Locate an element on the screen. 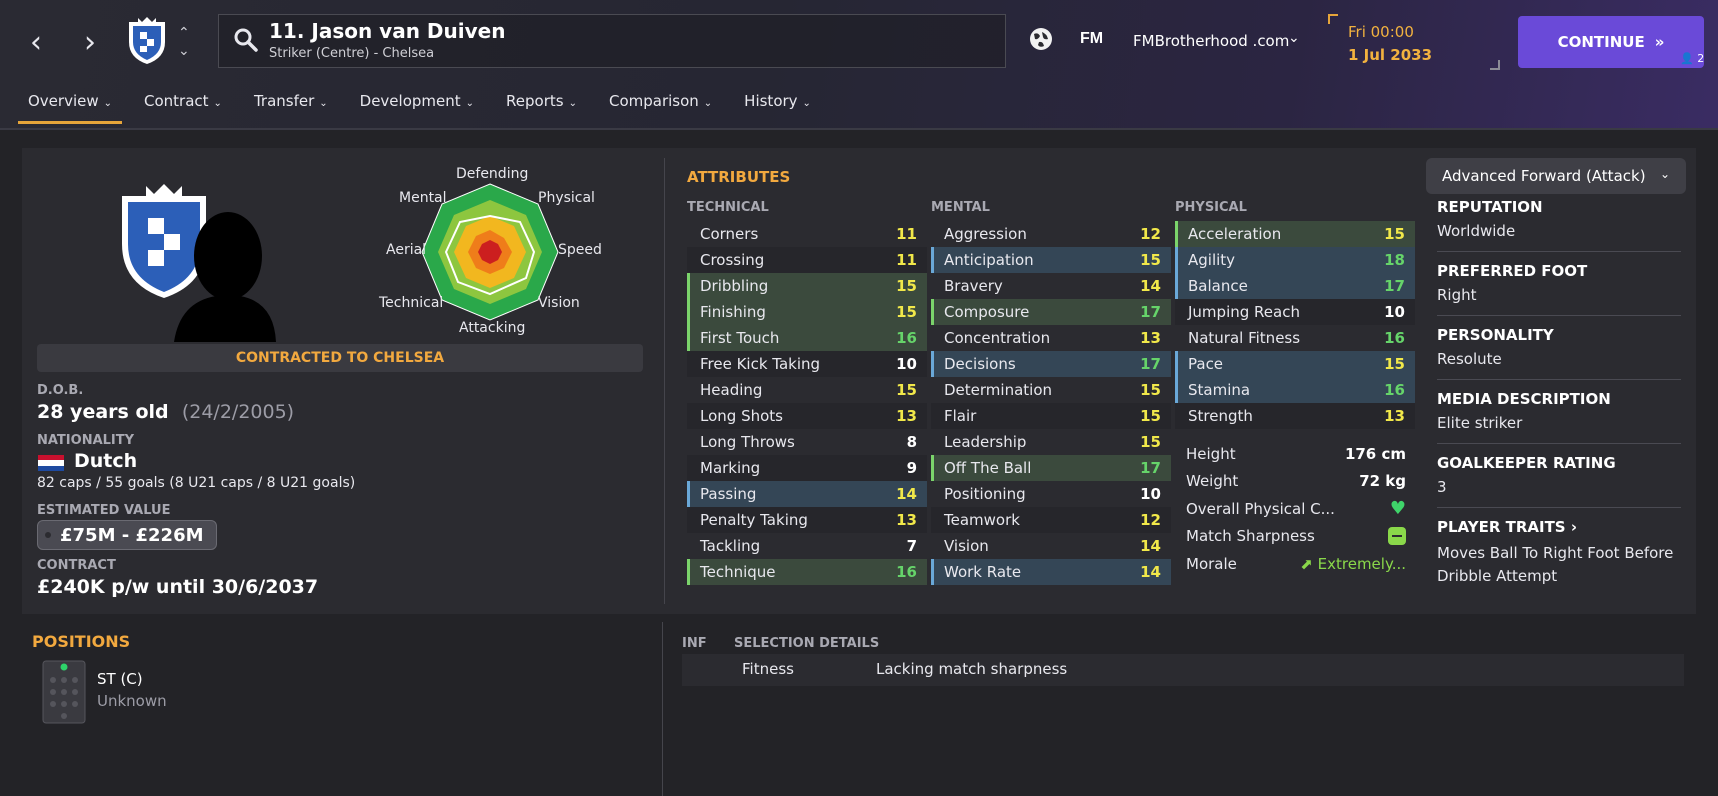  attribute-row-bravery: Bravery 14 is located at coordinates (1051, 286).